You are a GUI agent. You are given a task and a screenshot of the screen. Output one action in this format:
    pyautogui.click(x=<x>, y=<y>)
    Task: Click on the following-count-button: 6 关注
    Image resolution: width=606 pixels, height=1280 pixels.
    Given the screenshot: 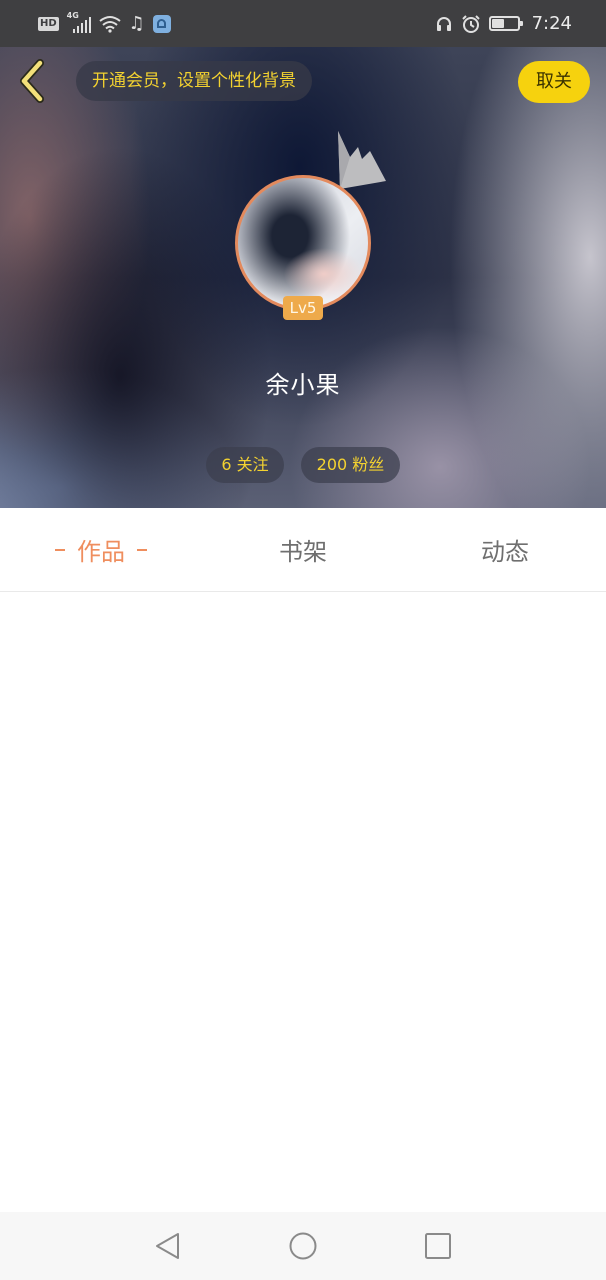 What is the action you would take?
    pyautogui.click(x=245, y=465)
    